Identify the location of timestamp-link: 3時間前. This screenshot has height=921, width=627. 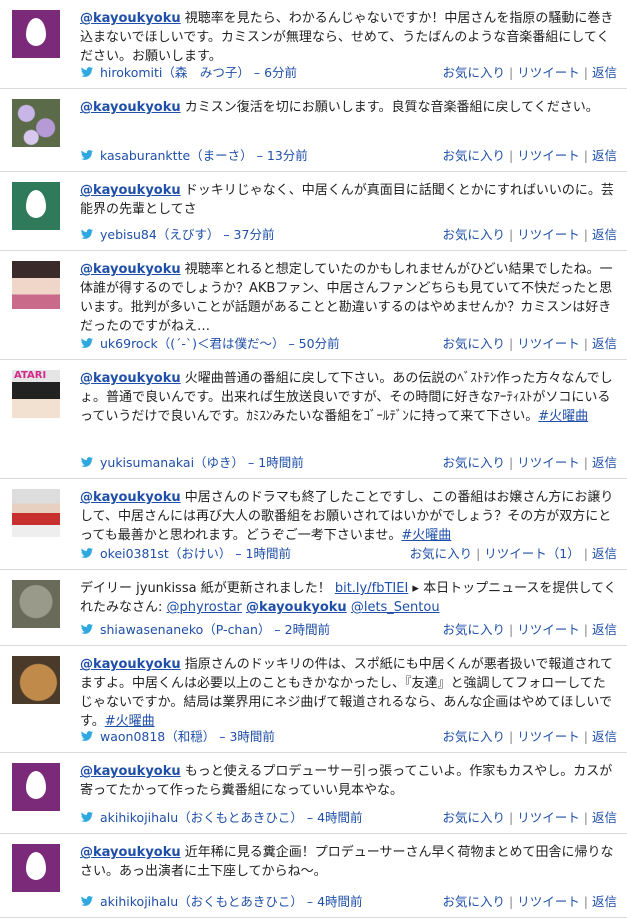
(251, 736).